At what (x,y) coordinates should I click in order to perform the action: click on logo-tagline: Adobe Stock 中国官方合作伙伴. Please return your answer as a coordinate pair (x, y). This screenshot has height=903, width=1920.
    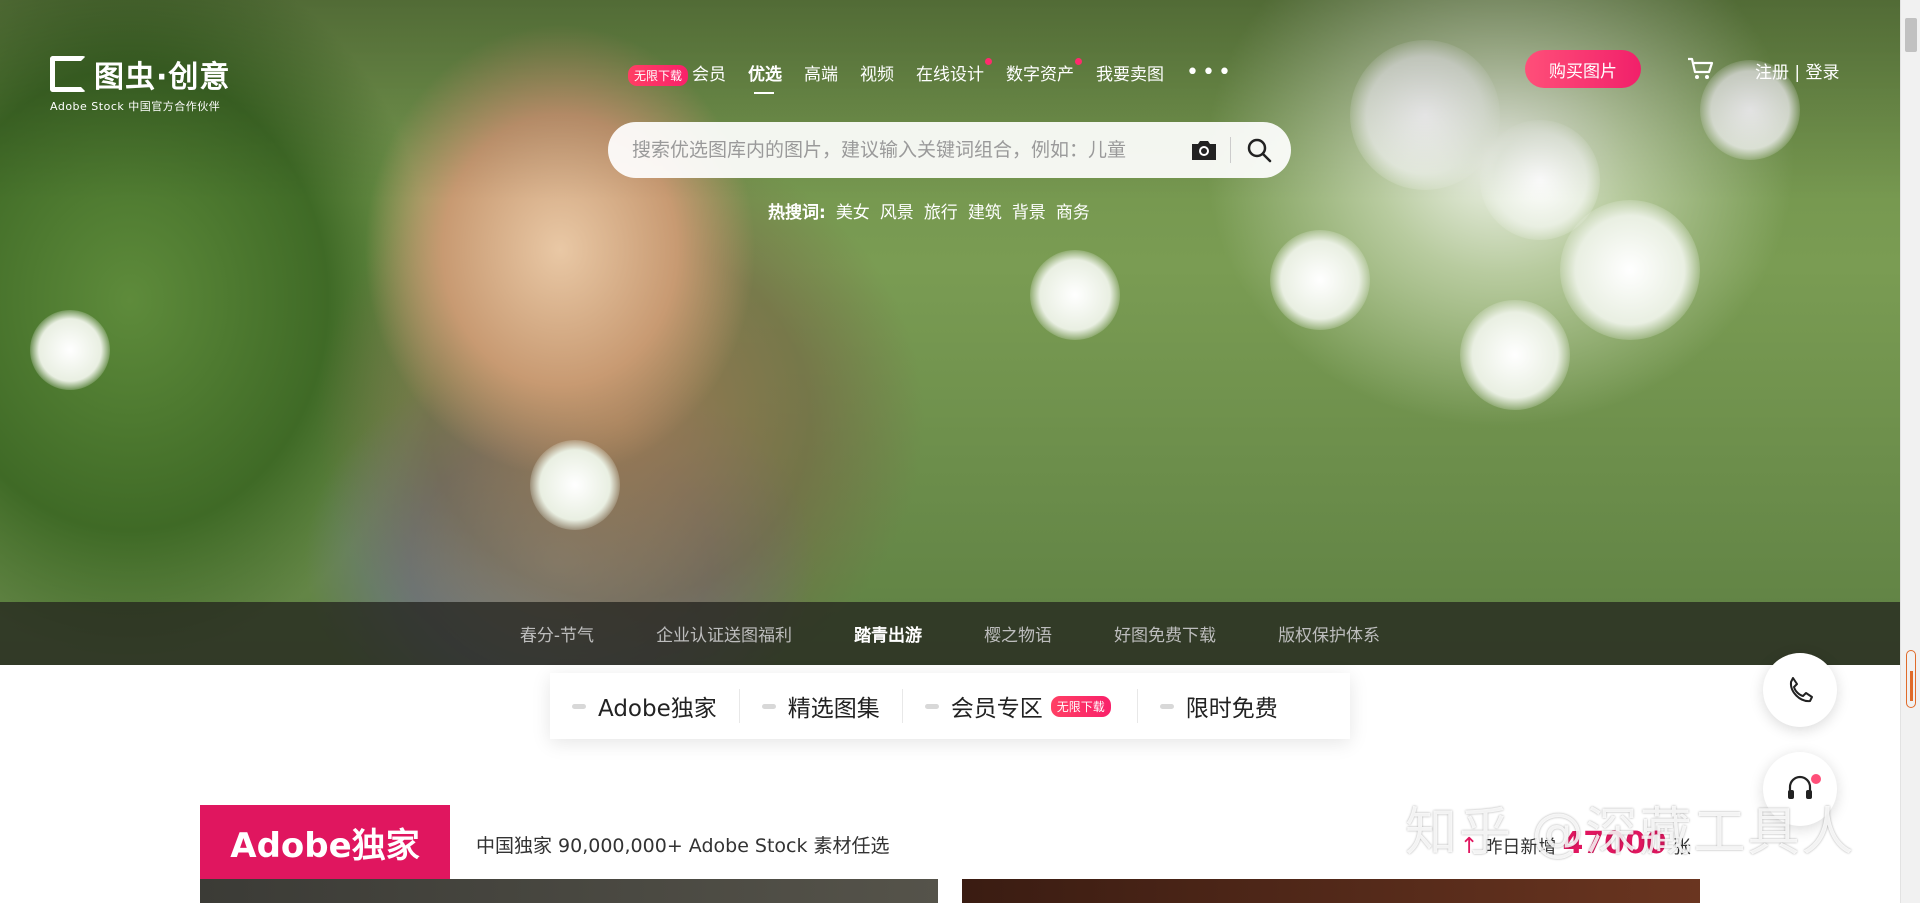
    Looking at the image, I should click on (135, 106).